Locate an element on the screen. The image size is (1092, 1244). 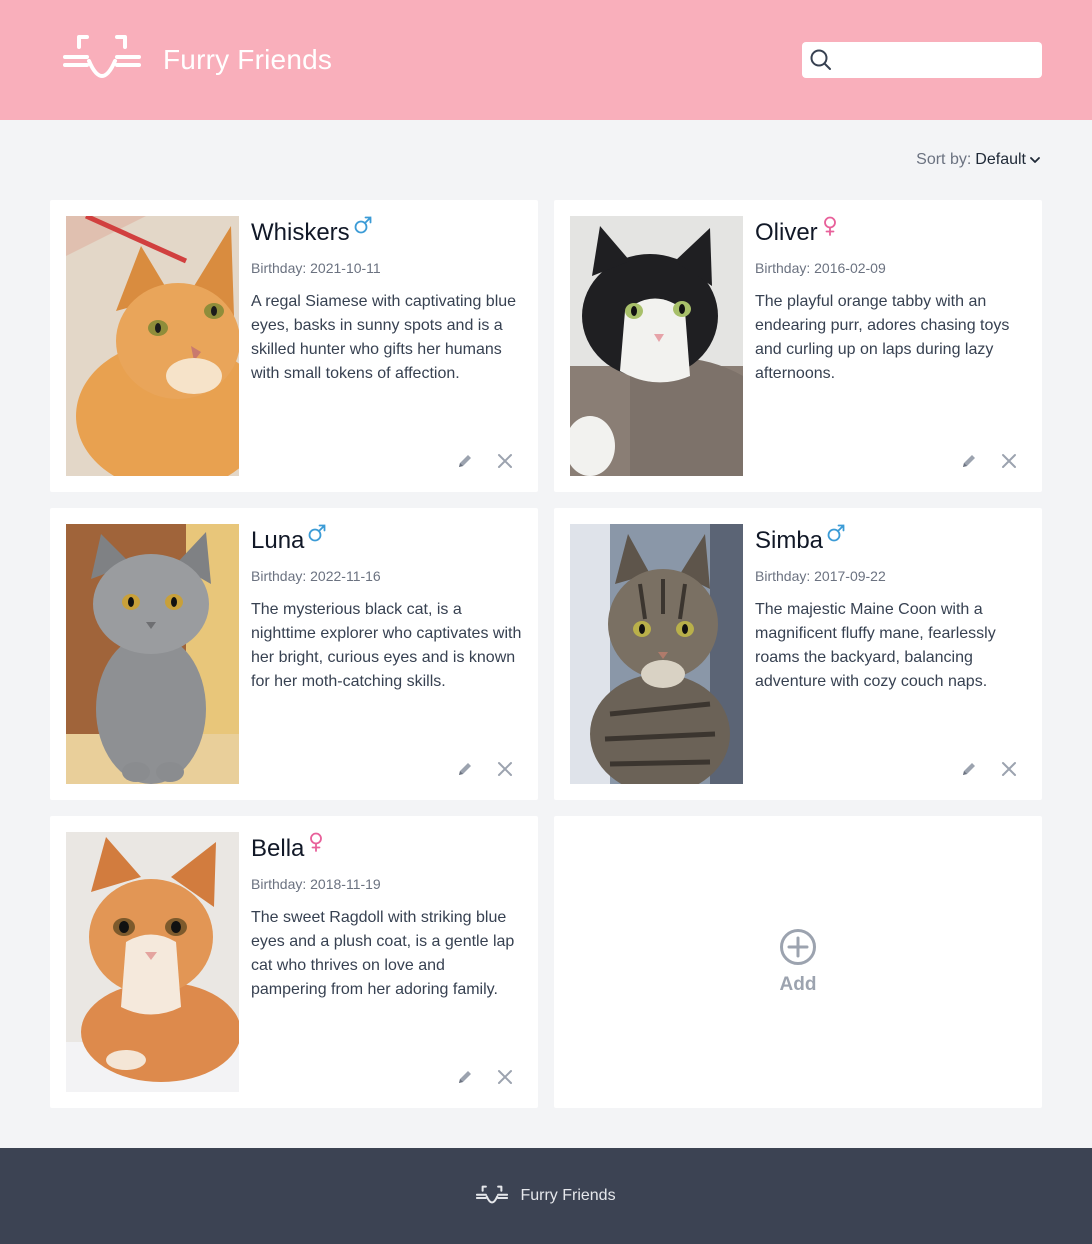
pet-name-row: Oliver is located at coordinates (890, 232).